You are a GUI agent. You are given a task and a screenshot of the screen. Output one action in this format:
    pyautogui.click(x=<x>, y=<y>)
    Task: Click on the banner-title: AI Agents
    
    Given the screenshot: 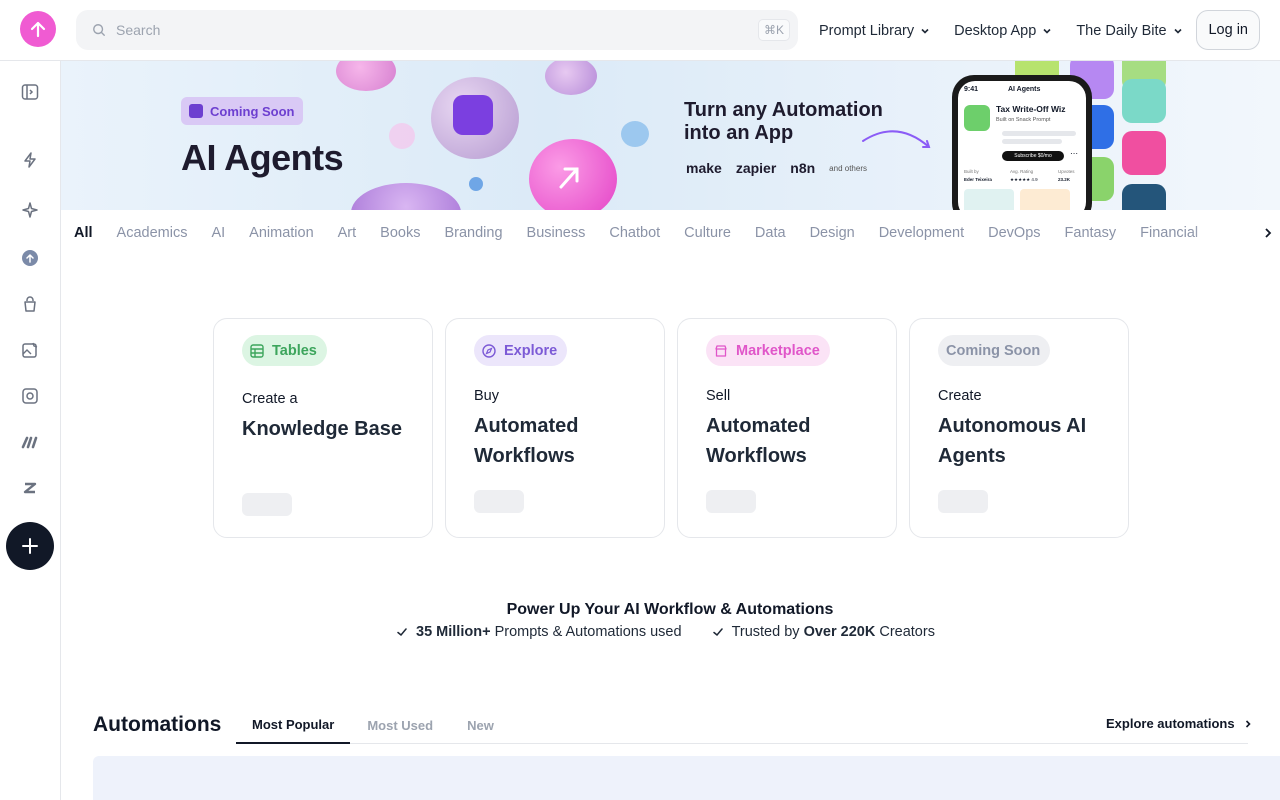 What is the action you would take?
    pyautogui.click(x=262, y=157)
    